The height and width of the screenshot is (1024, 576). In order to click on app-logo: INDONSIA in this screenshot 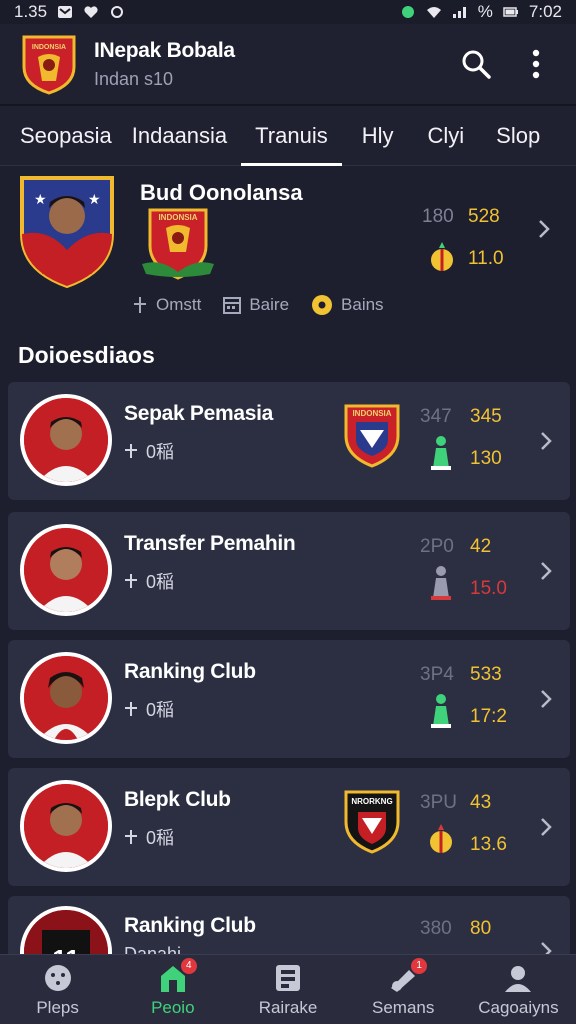, I will do `click(49, 65)`.